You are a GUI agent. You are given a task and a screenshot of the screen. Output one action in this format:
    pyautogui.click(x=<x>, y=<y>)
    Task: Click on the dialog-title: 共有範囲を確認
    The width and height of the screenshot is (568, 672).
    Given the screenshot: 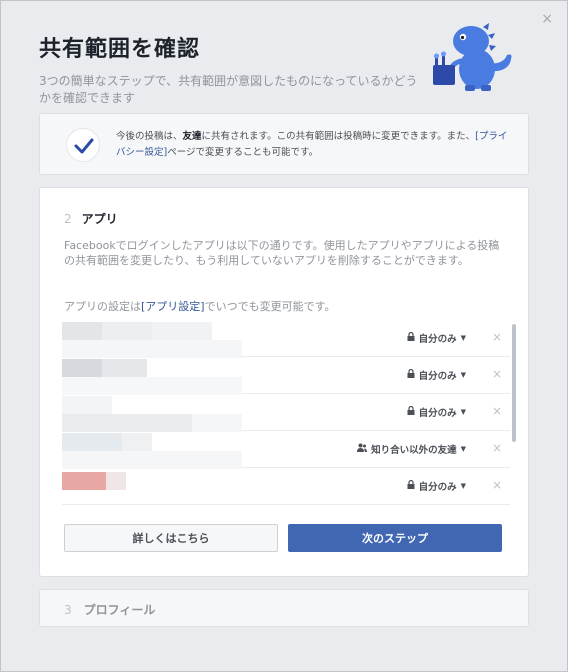 What is the action you would take?
    pyautogui.click(x=120, y=49)
    